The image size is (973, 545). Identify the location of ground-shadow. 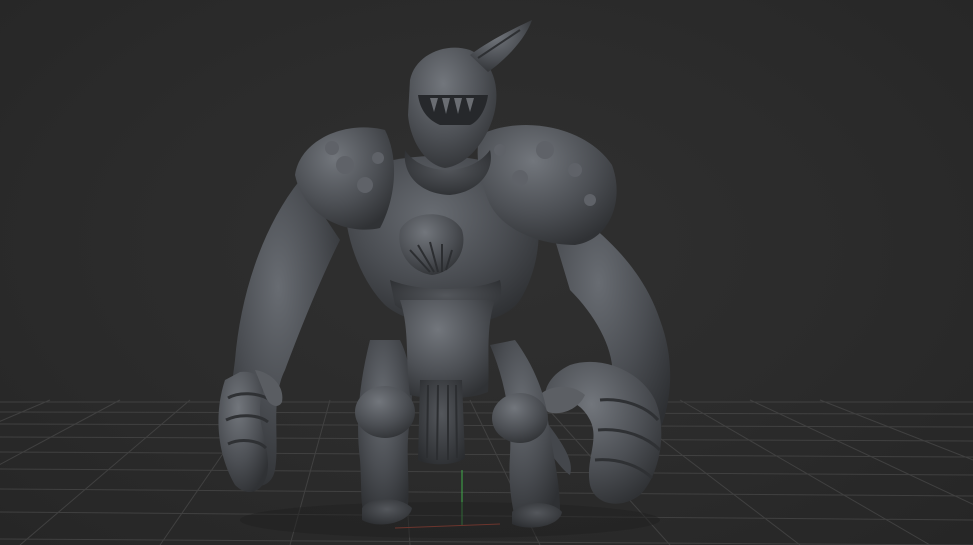
(450, 520).